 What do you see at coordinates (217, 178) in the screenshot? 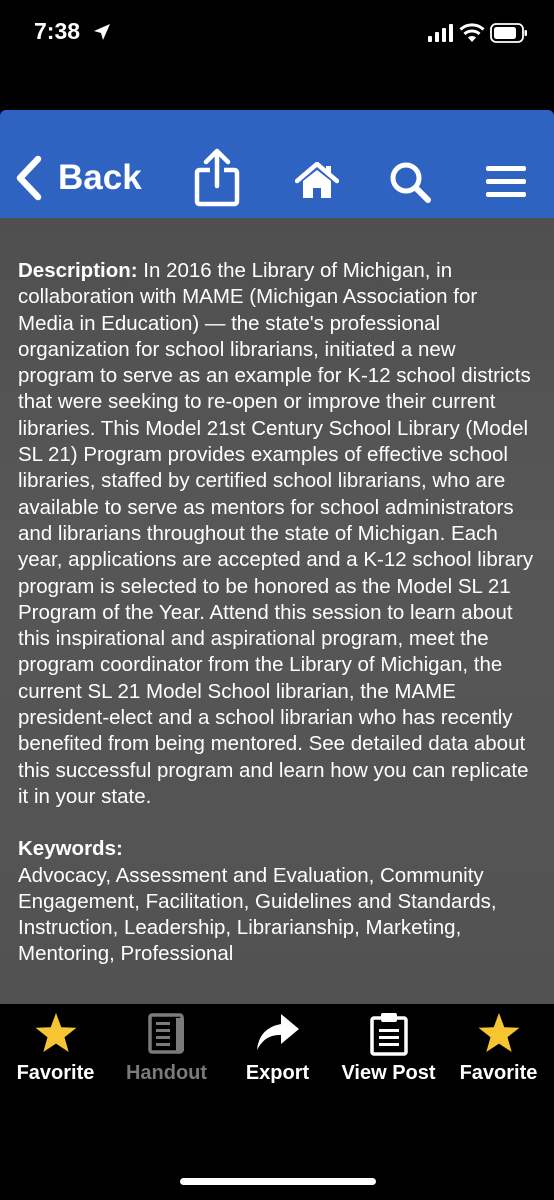
I see `share-icon` at bounding box center [217, 178].